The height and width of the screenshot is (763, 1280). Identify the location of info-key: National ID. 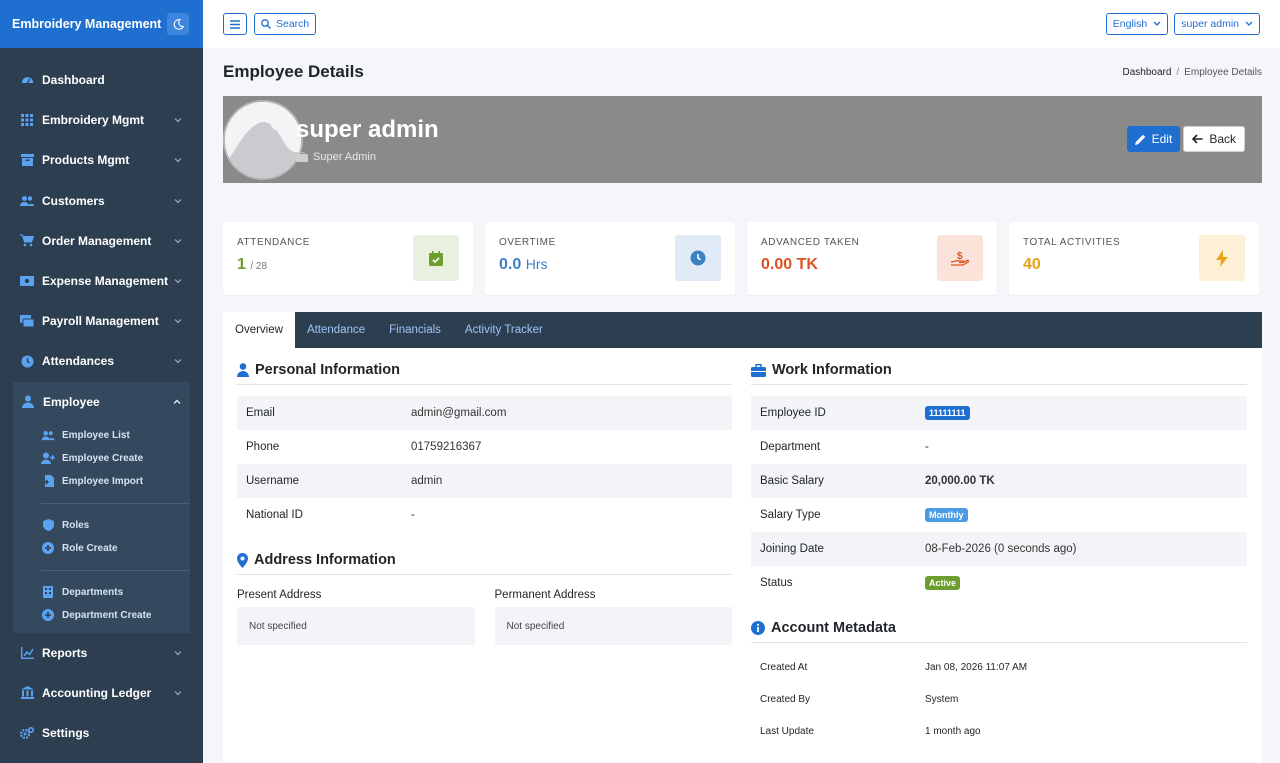
(274, 515).